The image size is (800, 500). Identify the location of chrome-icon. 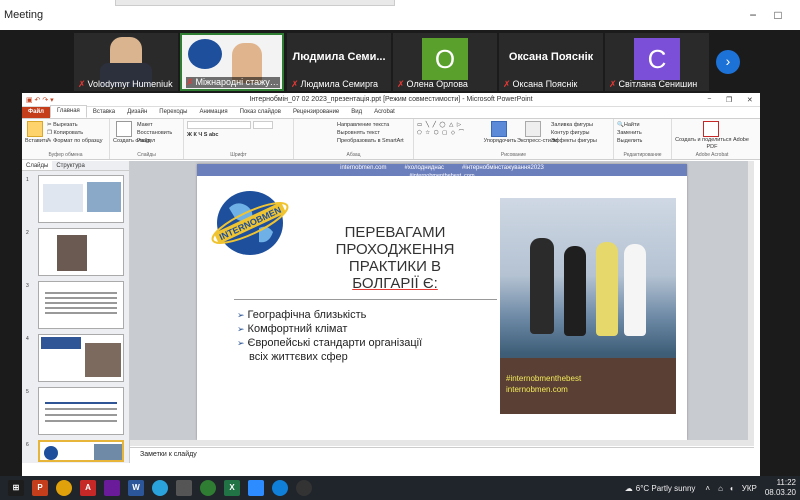
(208, 488).